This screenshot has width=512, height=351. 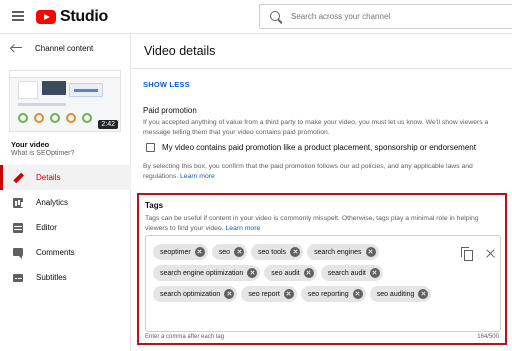 I want to click on tag-chip: seo report, so click(x=269, y=294).